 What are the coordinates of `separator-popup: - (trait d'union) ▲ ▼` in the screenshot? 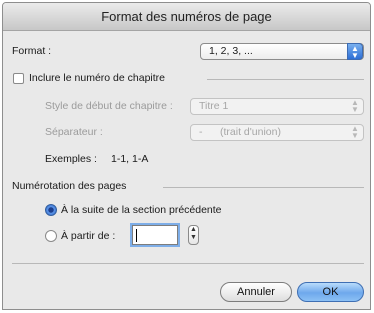 It's located at (277, 132).